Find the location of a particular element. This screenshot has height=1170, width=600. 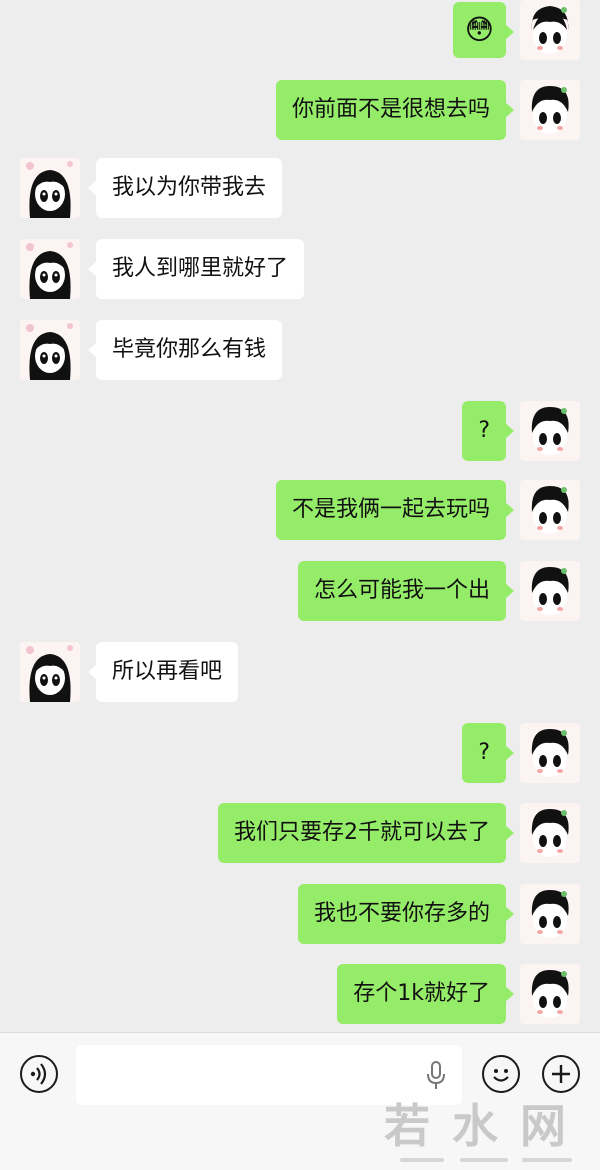

message-bubble: 😳 is located at coordinates (483, 30).